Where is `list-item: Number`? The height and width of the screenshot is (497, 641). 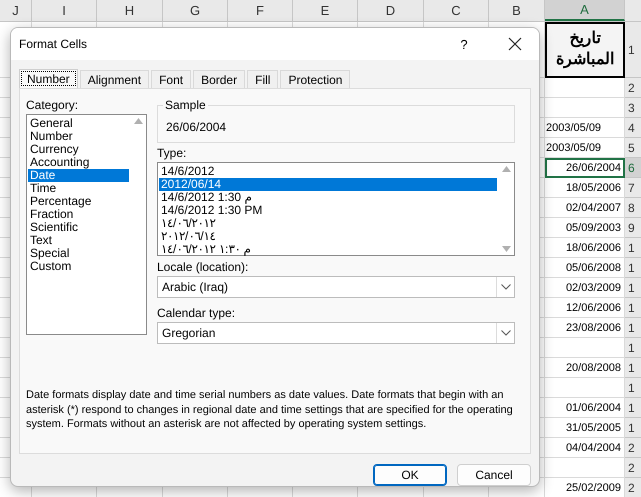
list-item: Number is located at coordinates (78, 136).